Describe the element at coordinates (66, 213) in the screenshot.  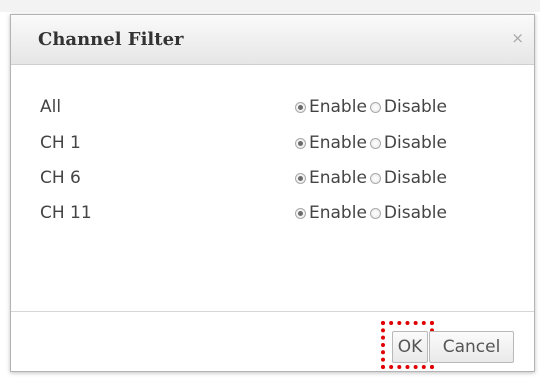
I see `filter-label: CH 11` at that location.